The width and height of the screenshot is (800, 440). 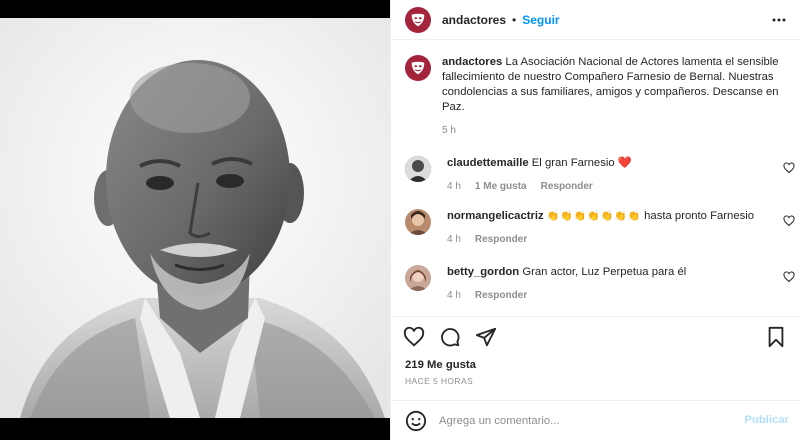 What do you see at coordinates (540, 20) in the screenshot?
I see `follow-button: Seguir` at bounding box center [540, 20].